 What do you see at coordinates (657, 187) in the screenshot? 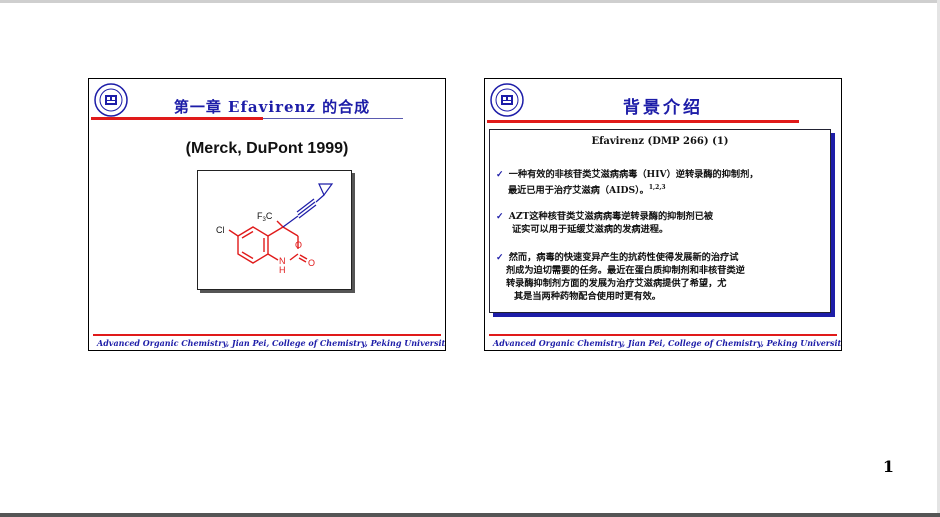
I see `reference-superscript: 1,2,3` at bounding box center [657, 187].